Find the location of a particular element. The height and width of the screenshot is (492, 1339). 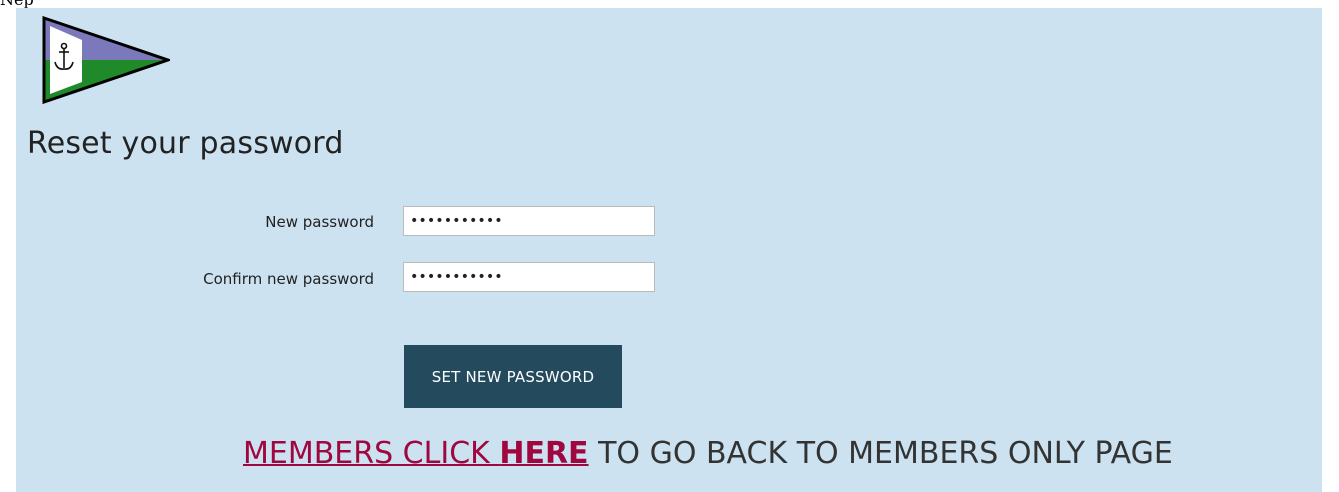

confirm-password-input: ••••••••••• is located at coordinates (529, 277).